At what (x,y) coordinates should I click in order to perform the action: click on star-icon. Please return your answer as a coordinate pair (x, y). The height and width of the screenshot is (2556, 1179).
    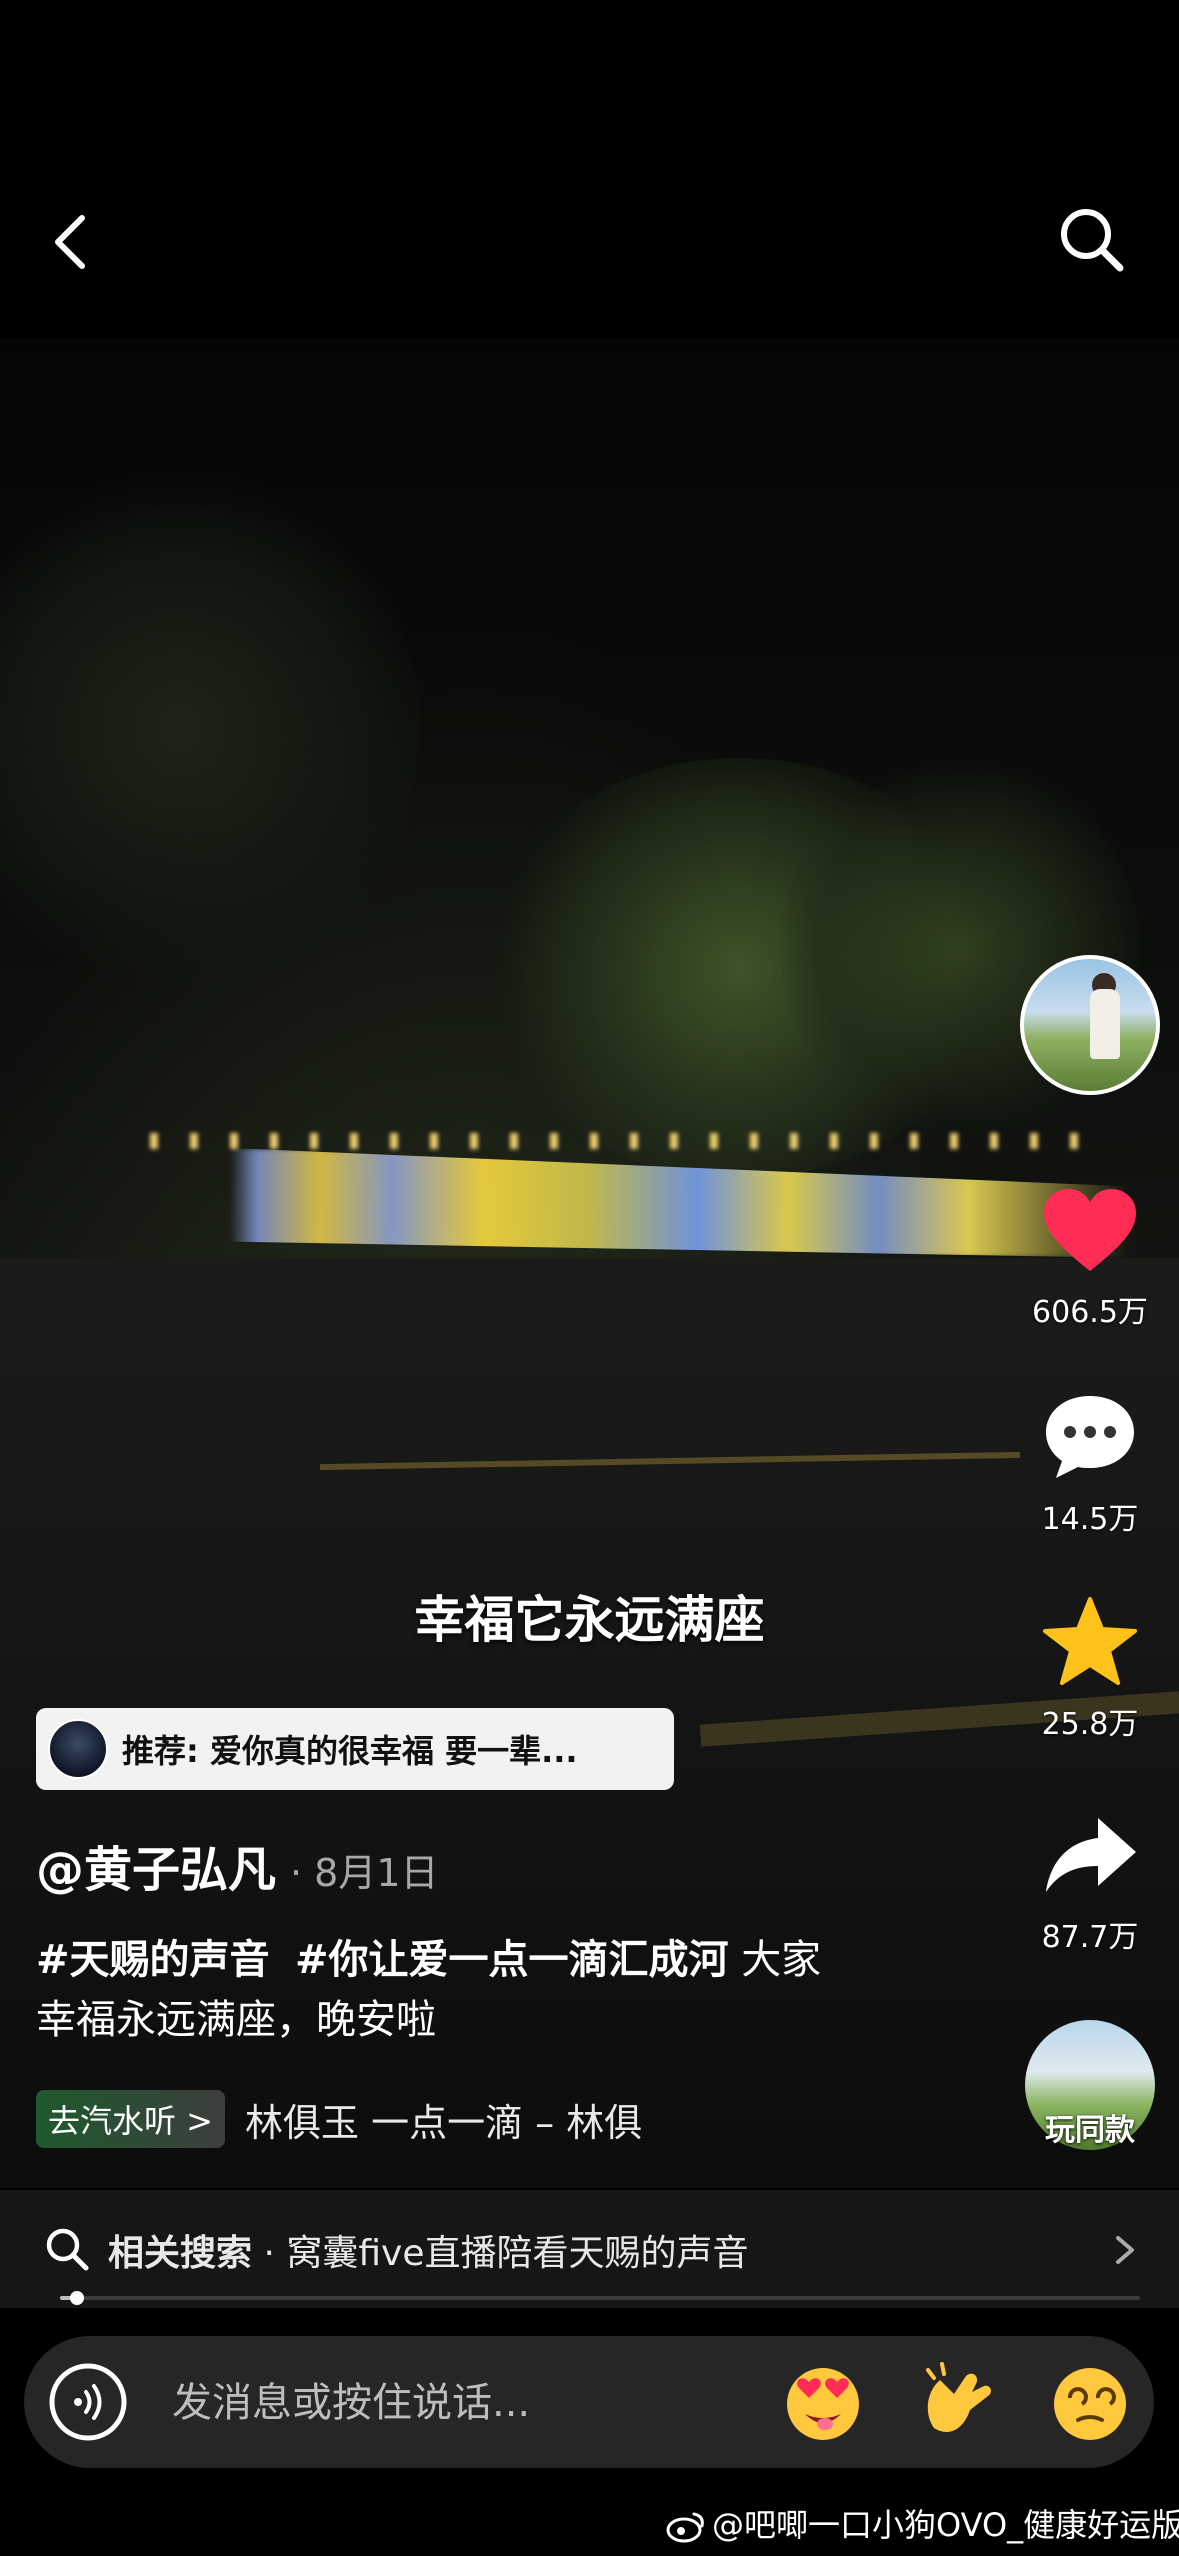
    Looking at the image, I should click on (1090, 1641).